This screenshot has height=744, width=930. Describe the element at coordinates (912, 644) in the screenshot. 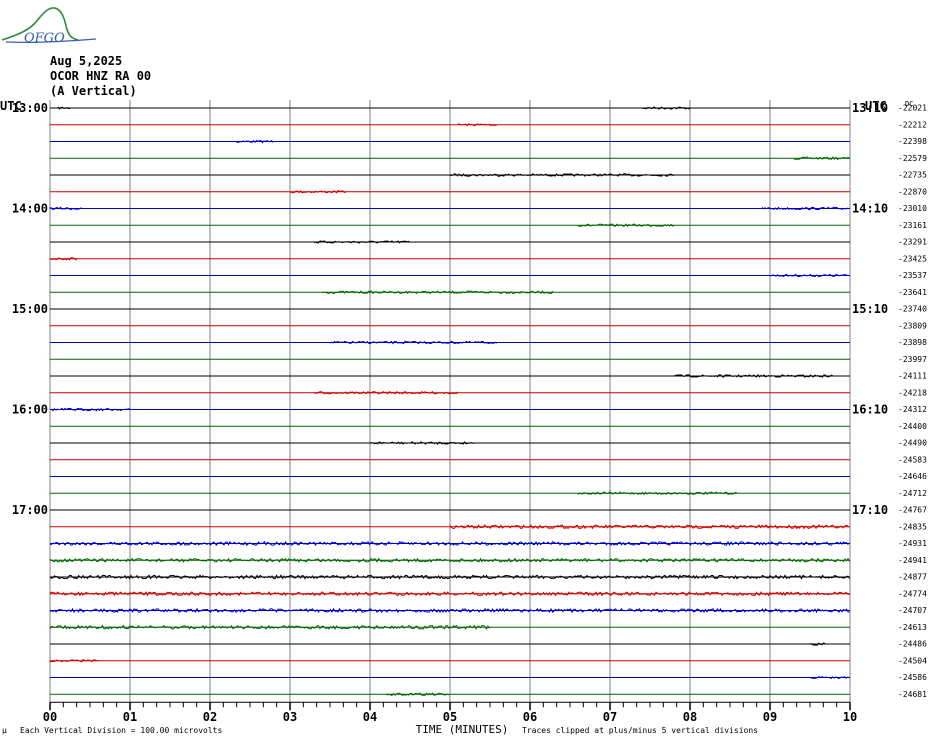

I see `dc-offset-label: -24486` at that location.